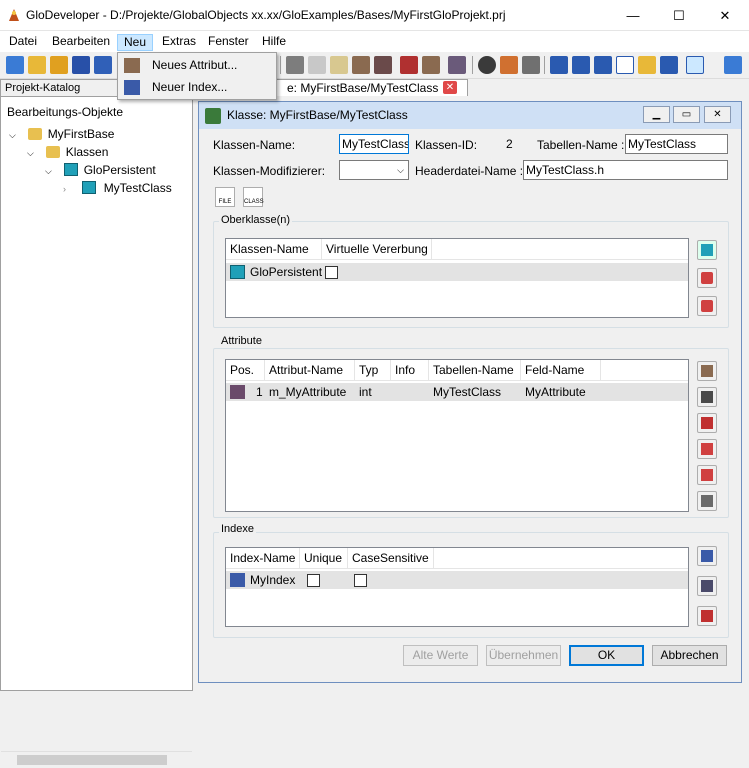  Describe the element at coordinates (457, 558) in the screenshot. I see `table-header: Index-Name Unique CaseSensitive` at that location.